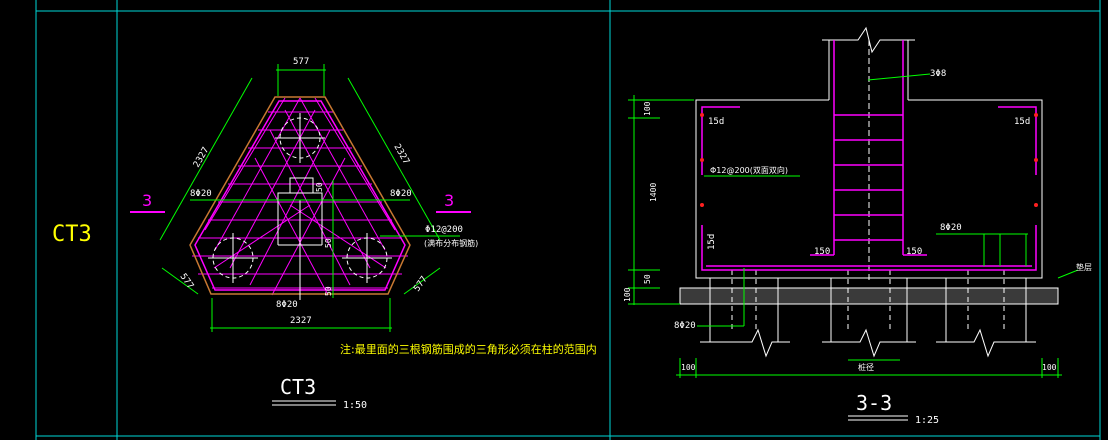  I want to click on plan-dim-top: 577, so click(301, 62).